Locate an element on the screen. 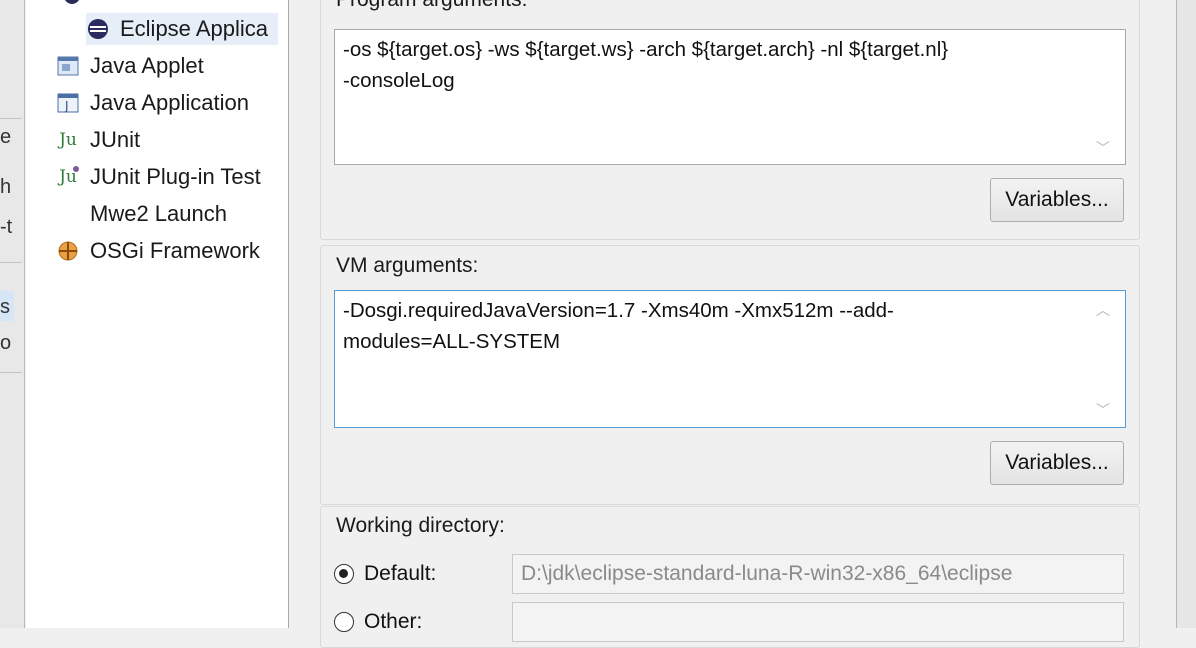 This screenshot has width=1196, height=648. tree-item-java-applet: Java Applet is located at coordinates (130, 66).